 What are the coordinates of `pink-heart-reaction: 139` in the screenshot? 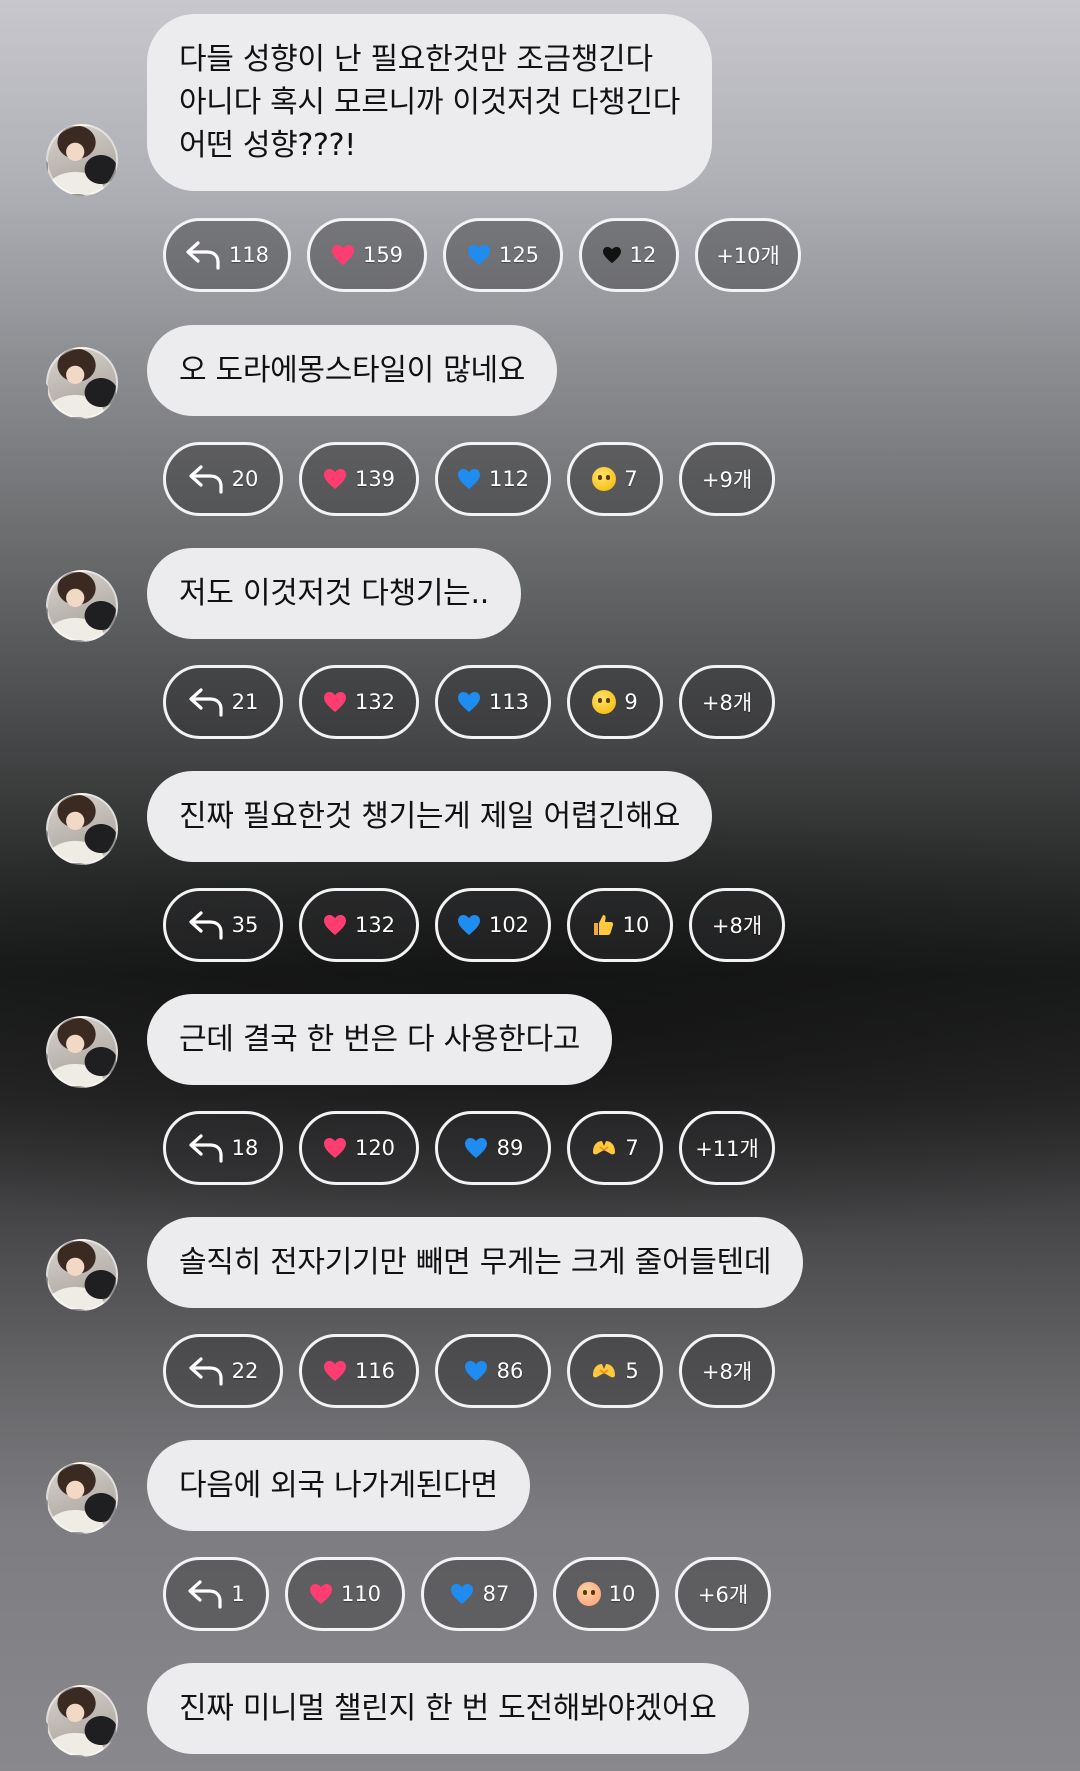 It's located at (359, 479).